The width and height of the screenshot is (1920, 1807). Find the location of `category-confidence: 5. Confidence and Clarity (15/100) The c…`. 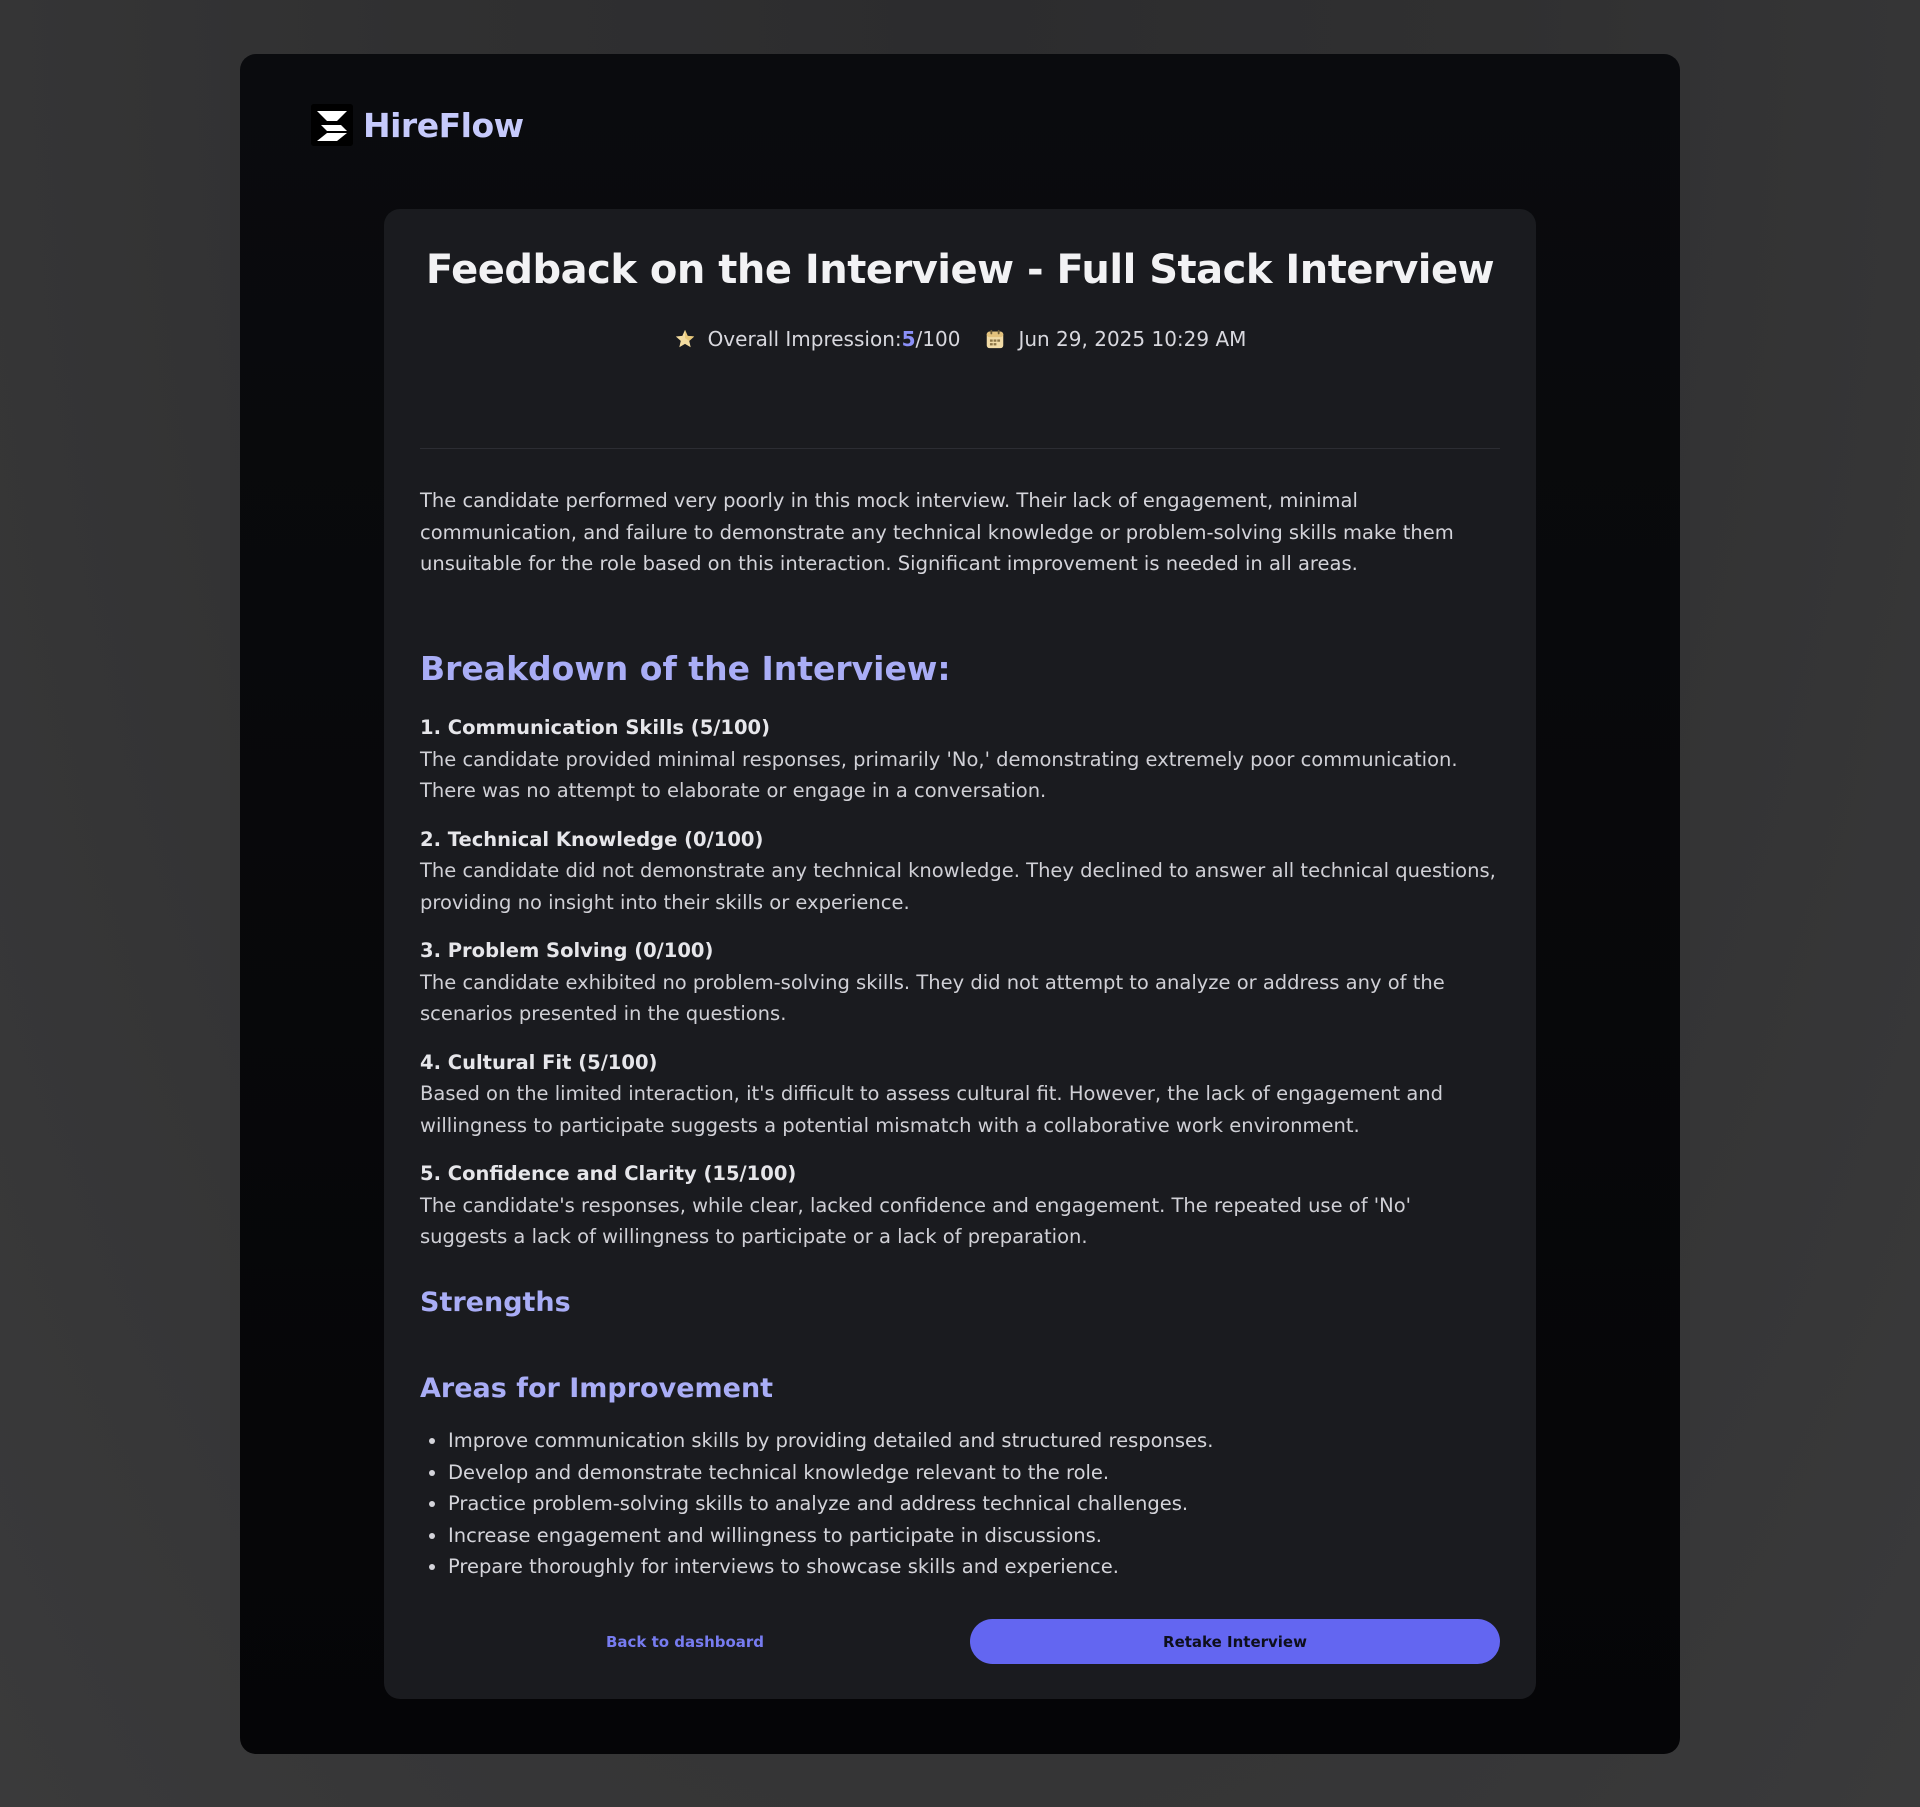

category-confidence: 5. Confidence and Clarity (15/100) The c… is located at coordinates (960, 1205).